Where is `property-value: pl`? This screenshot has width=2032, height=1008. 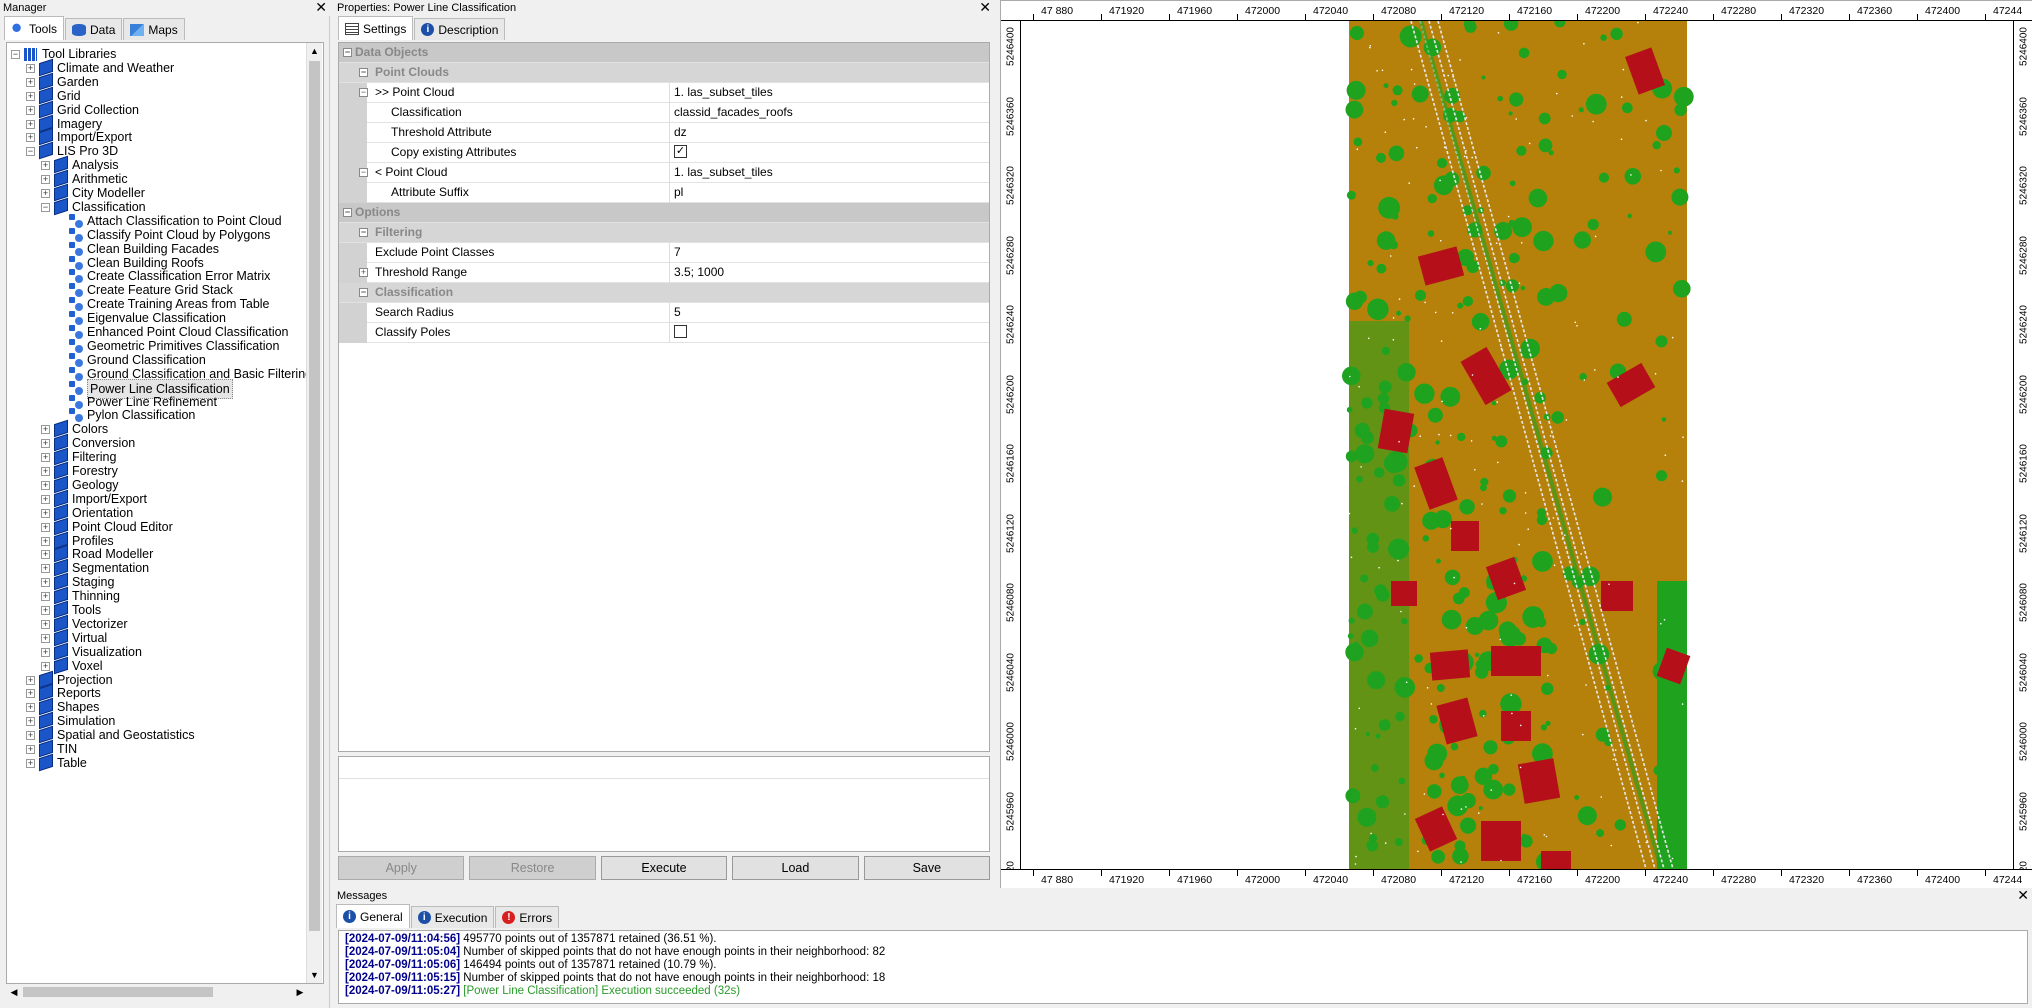
property-value: pl is located at coordinates (676, 193).